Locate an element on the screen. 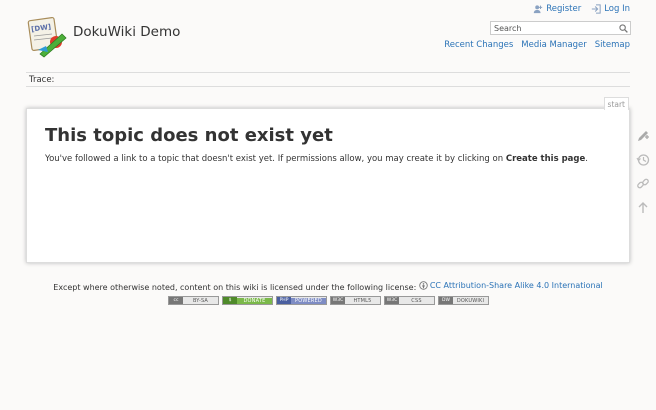 Image resolution: width=656 pixels, height=410 pixels. back-to-top-button is located at coordinates (643, 207).